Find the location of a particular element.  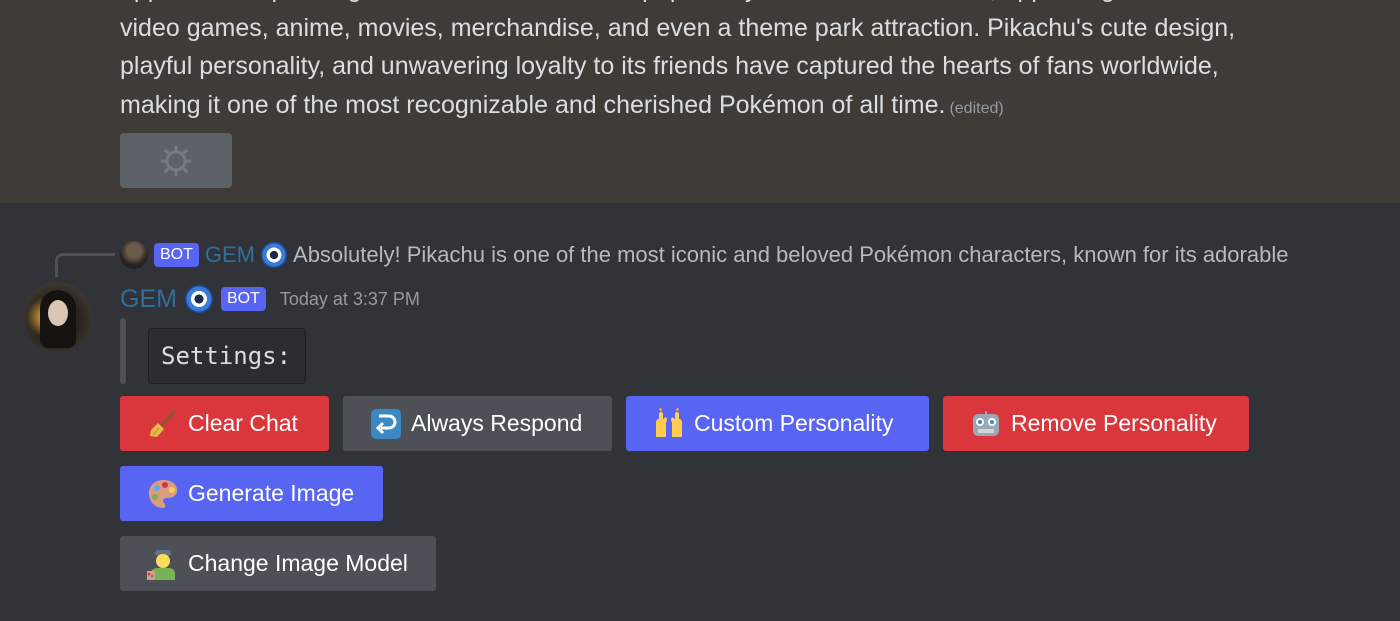

clear-chat-label: Clear Chat is located at coordinates (243, 423).